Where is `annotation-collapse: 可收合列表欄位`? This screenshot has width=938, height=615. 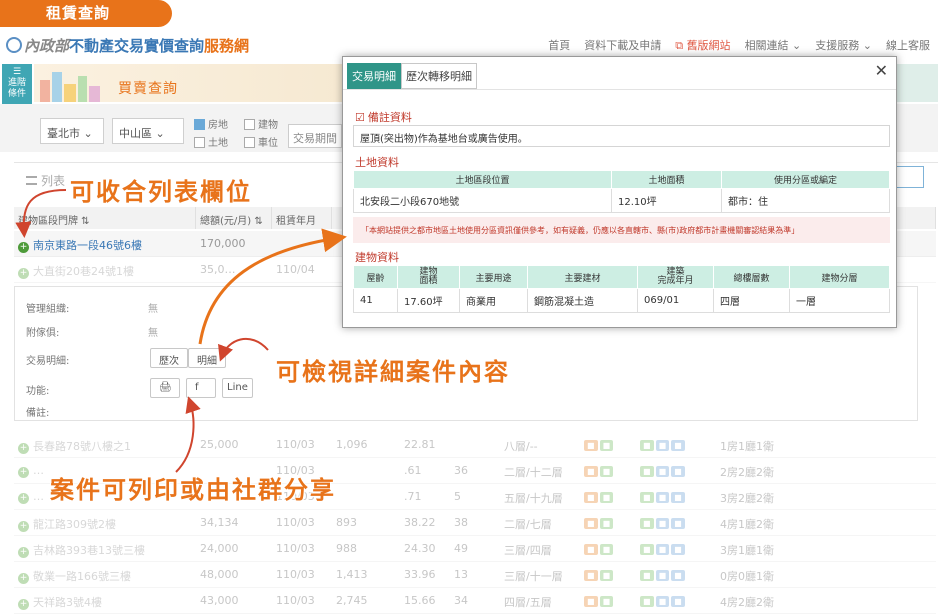 annotation-collapse: 可收合列表欄位 is located at coordinates (161, 192).